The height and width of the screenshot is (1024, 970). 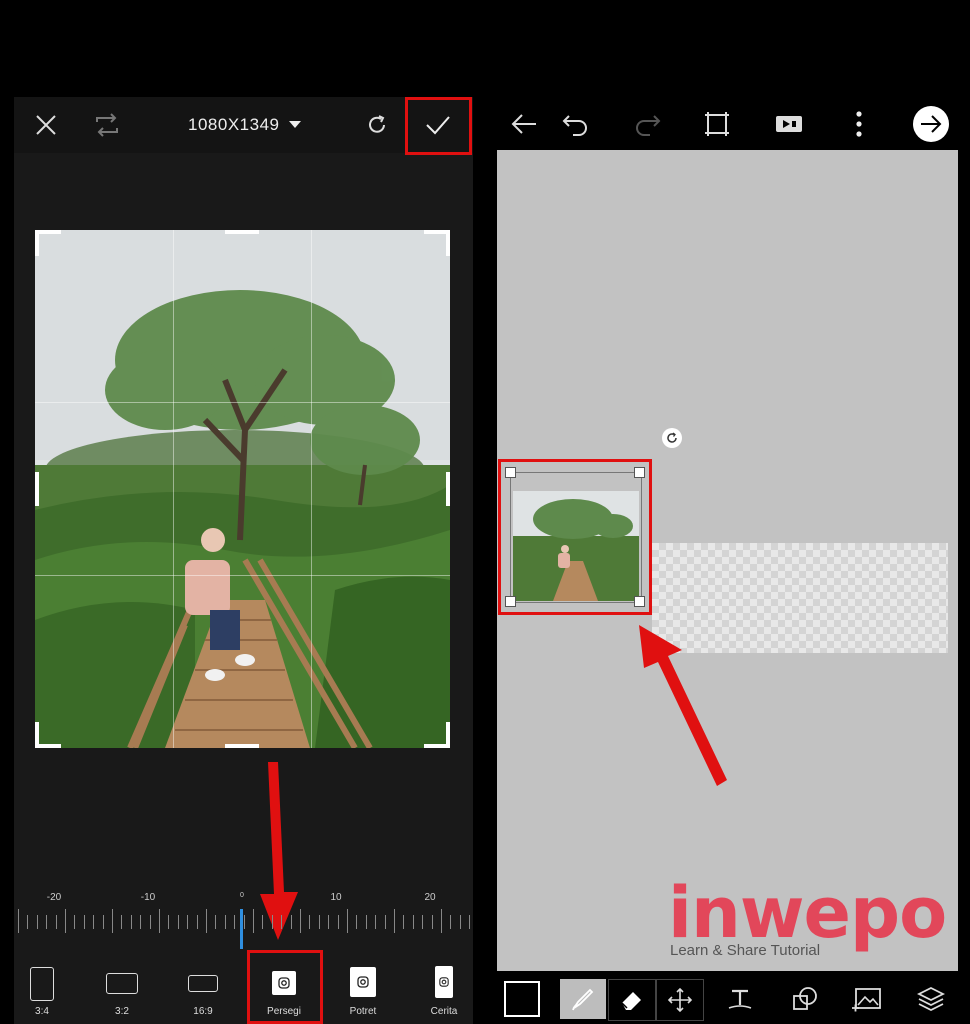 I want to click on ratio-label: 16:9, so click(x=203, y=1011).